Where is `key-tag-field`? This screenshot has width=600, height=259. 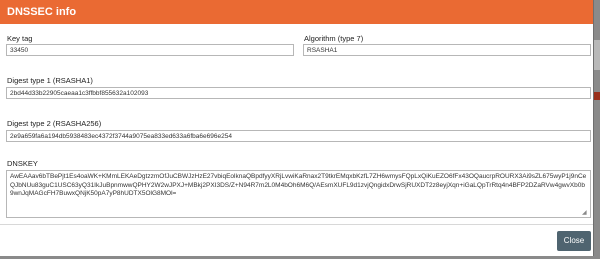
key-tag-field is located at coordinates (150, 50).